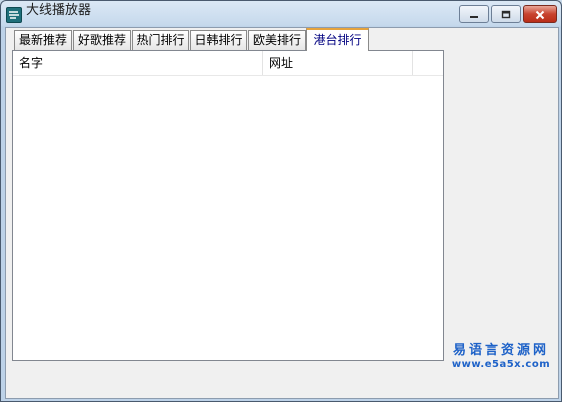 Image resolution: width=562 pixels, height=402 pixels. I want to click on close-button, so click(540, 14).